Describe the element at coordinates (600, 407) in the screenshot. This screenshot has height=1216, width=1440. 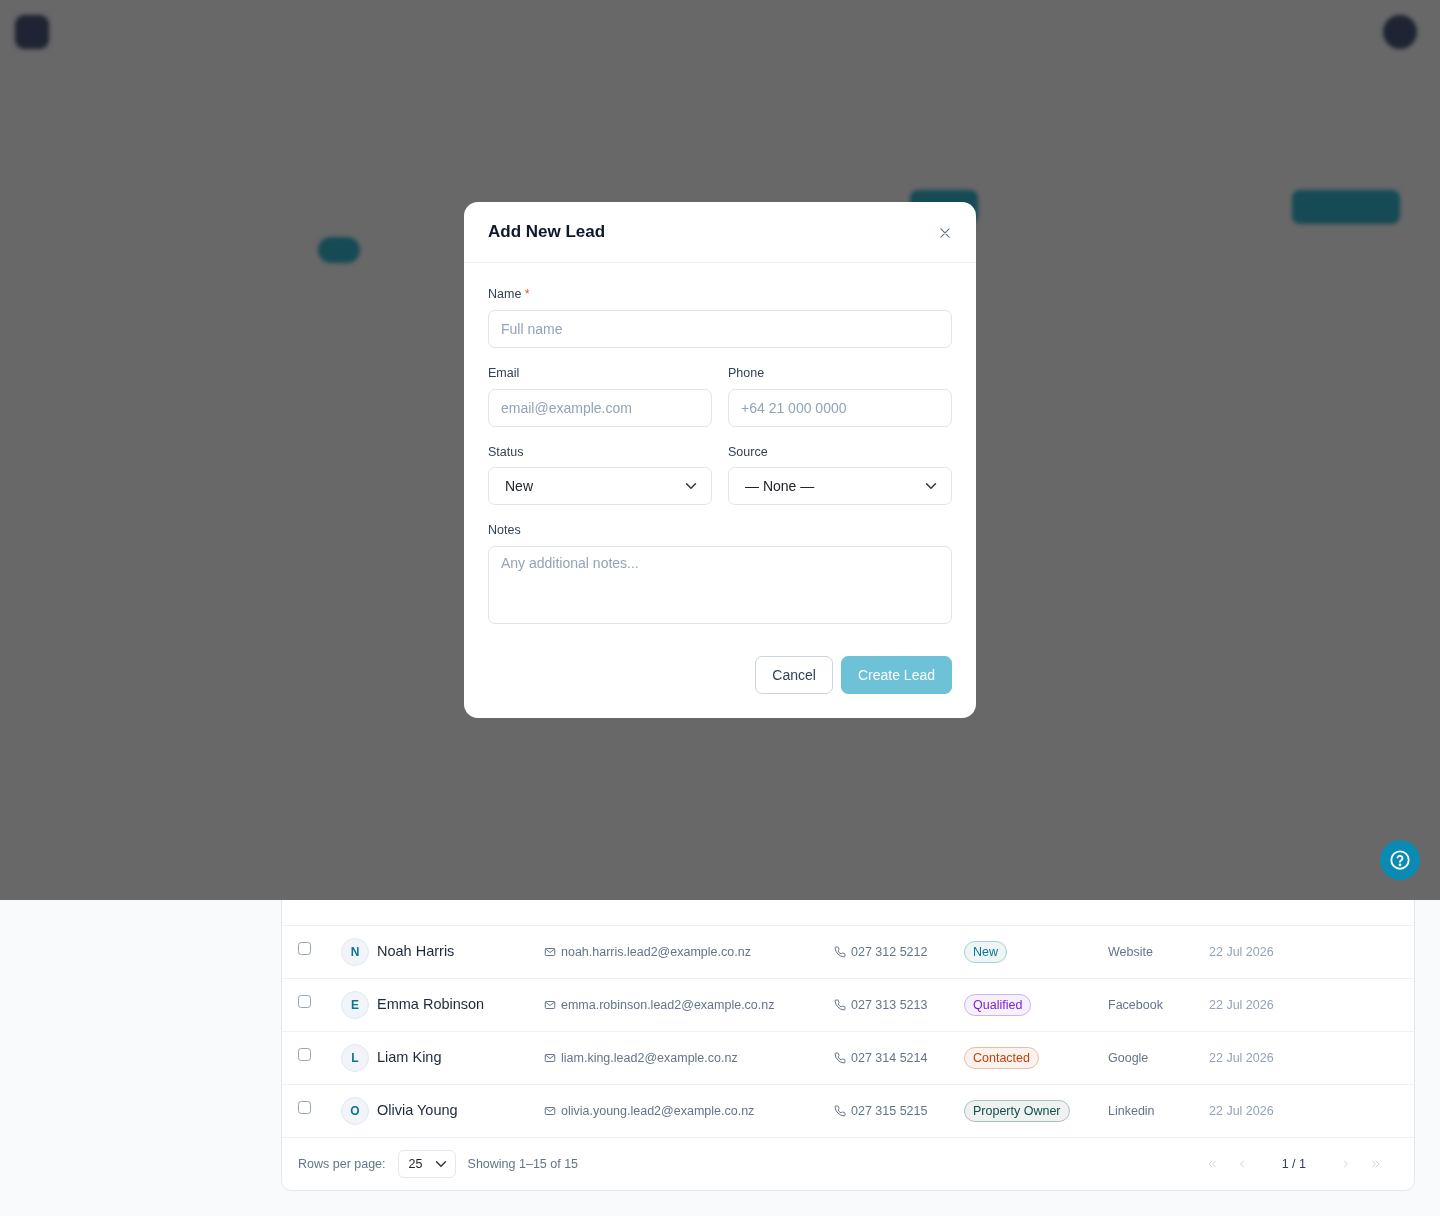
I see `text-field: email@example.com` at that location.